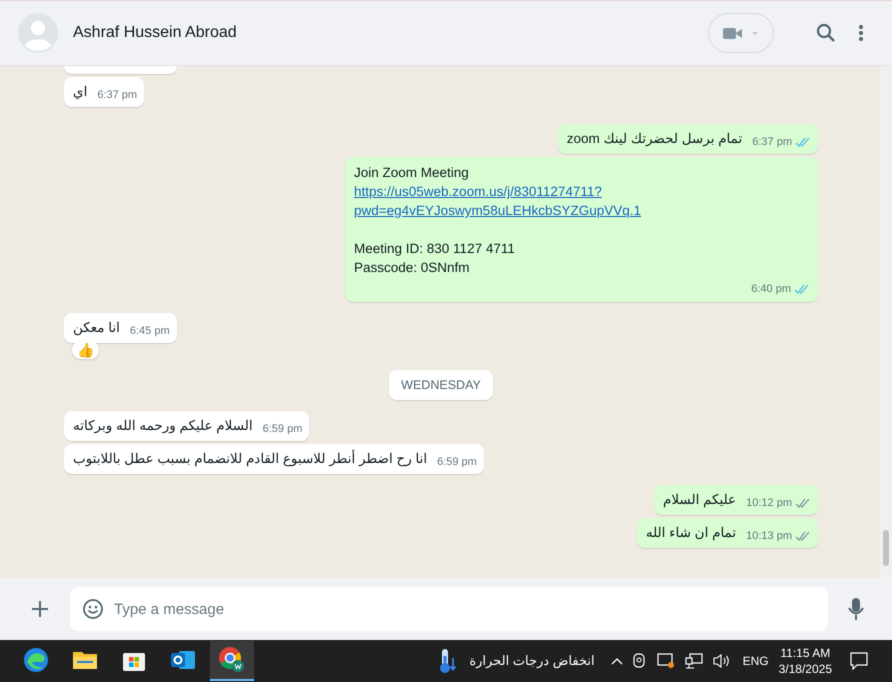  Describe the element at coordinates (93, 609) in the screenshot. I see `emoji-icon` at that location.